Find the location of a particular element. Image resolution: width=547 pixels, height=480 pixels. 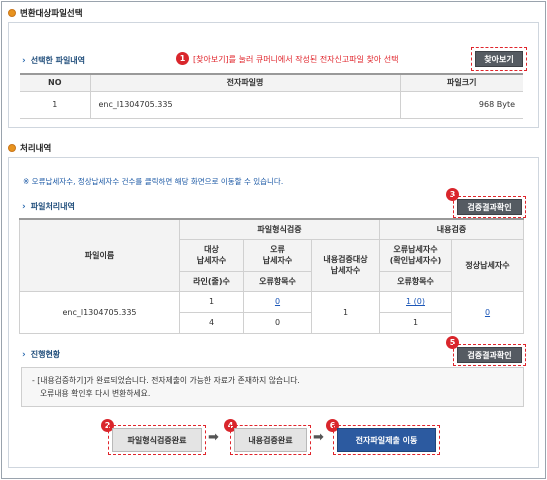

cell-error-items-content: 1 is located at coordinates (415, 322).